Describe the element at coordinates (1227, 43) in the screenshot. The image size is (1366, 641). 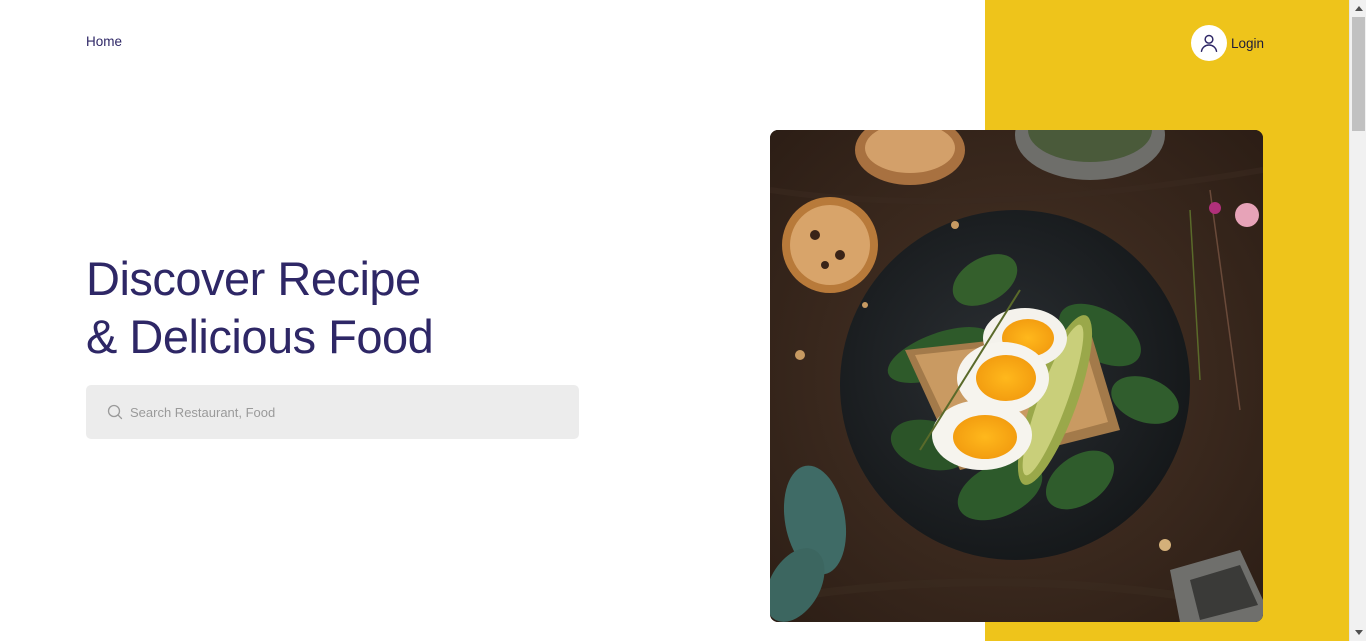
I see `login-button: Login` at that location.